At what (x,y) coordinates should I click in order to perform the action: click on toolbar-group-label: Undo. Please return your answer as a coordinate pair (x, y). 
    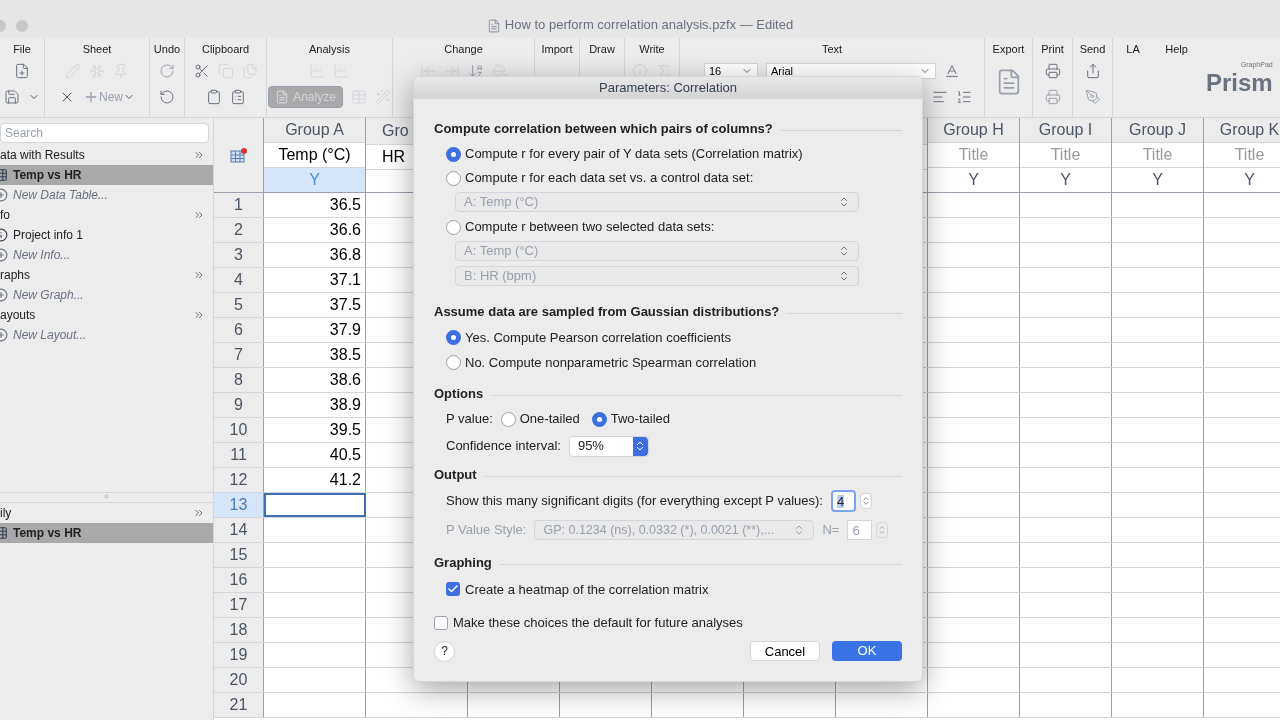
    Looking at the image, I should click on (167, 49).